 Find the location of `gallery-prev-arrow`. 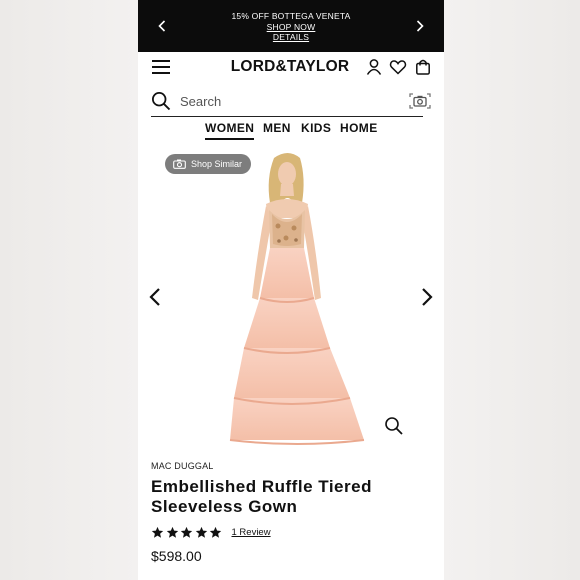

gallery-prev-arrow is located at coordinates (155, 297).